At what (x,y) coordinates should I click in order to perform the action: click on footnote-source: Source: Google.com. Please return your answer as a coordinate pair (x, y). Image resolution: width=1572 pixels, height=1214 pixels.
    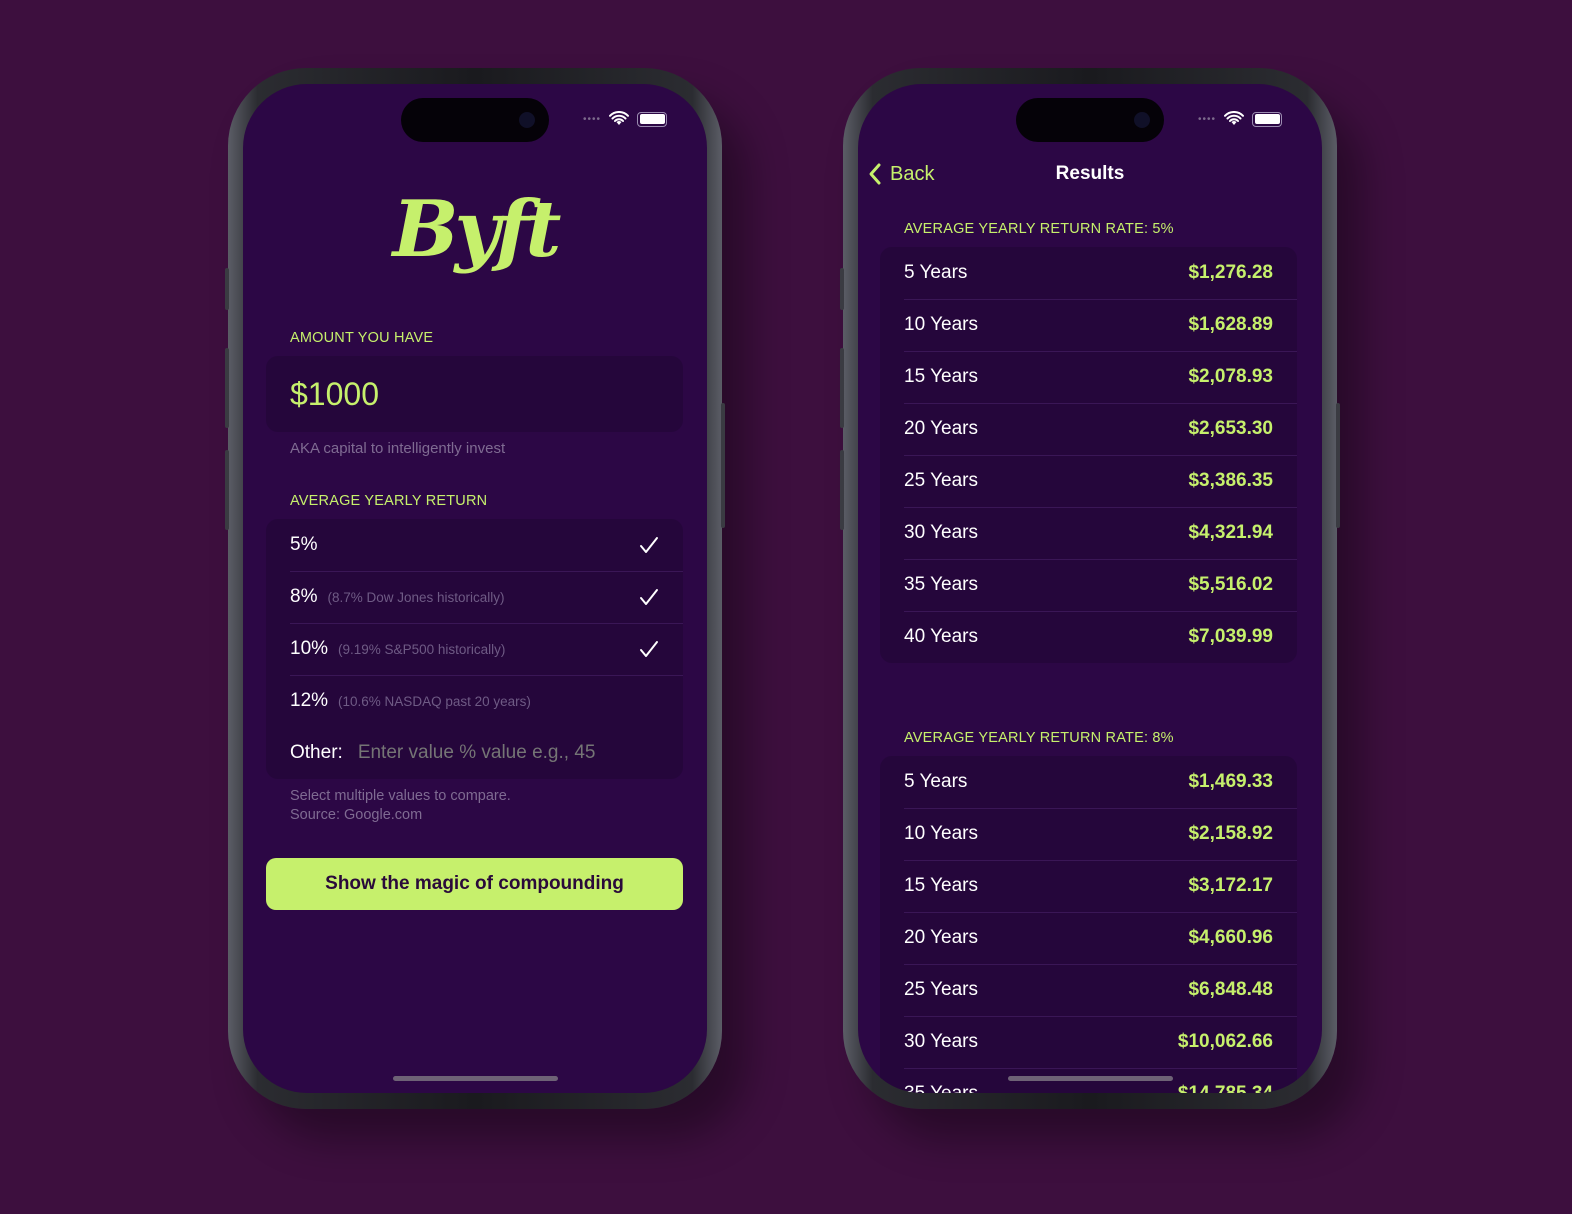
    Looking at the image, I should click on (356, 815).